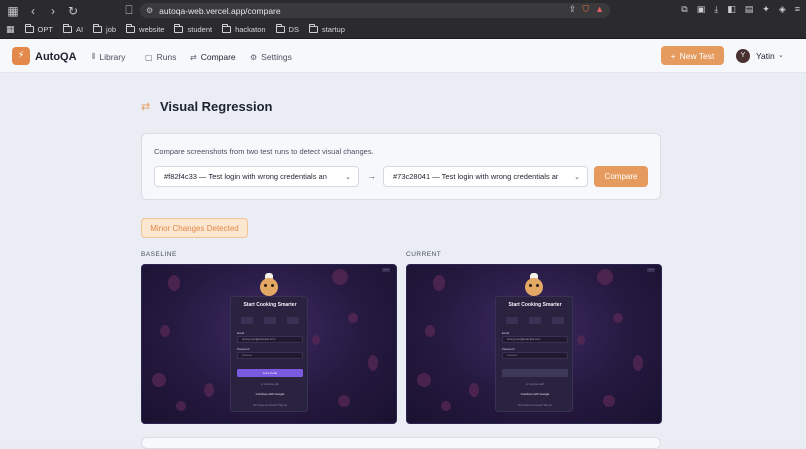 This screenshot has height=449, width=806. I want to click on bookmark-folder: AI, so click(73, 29).